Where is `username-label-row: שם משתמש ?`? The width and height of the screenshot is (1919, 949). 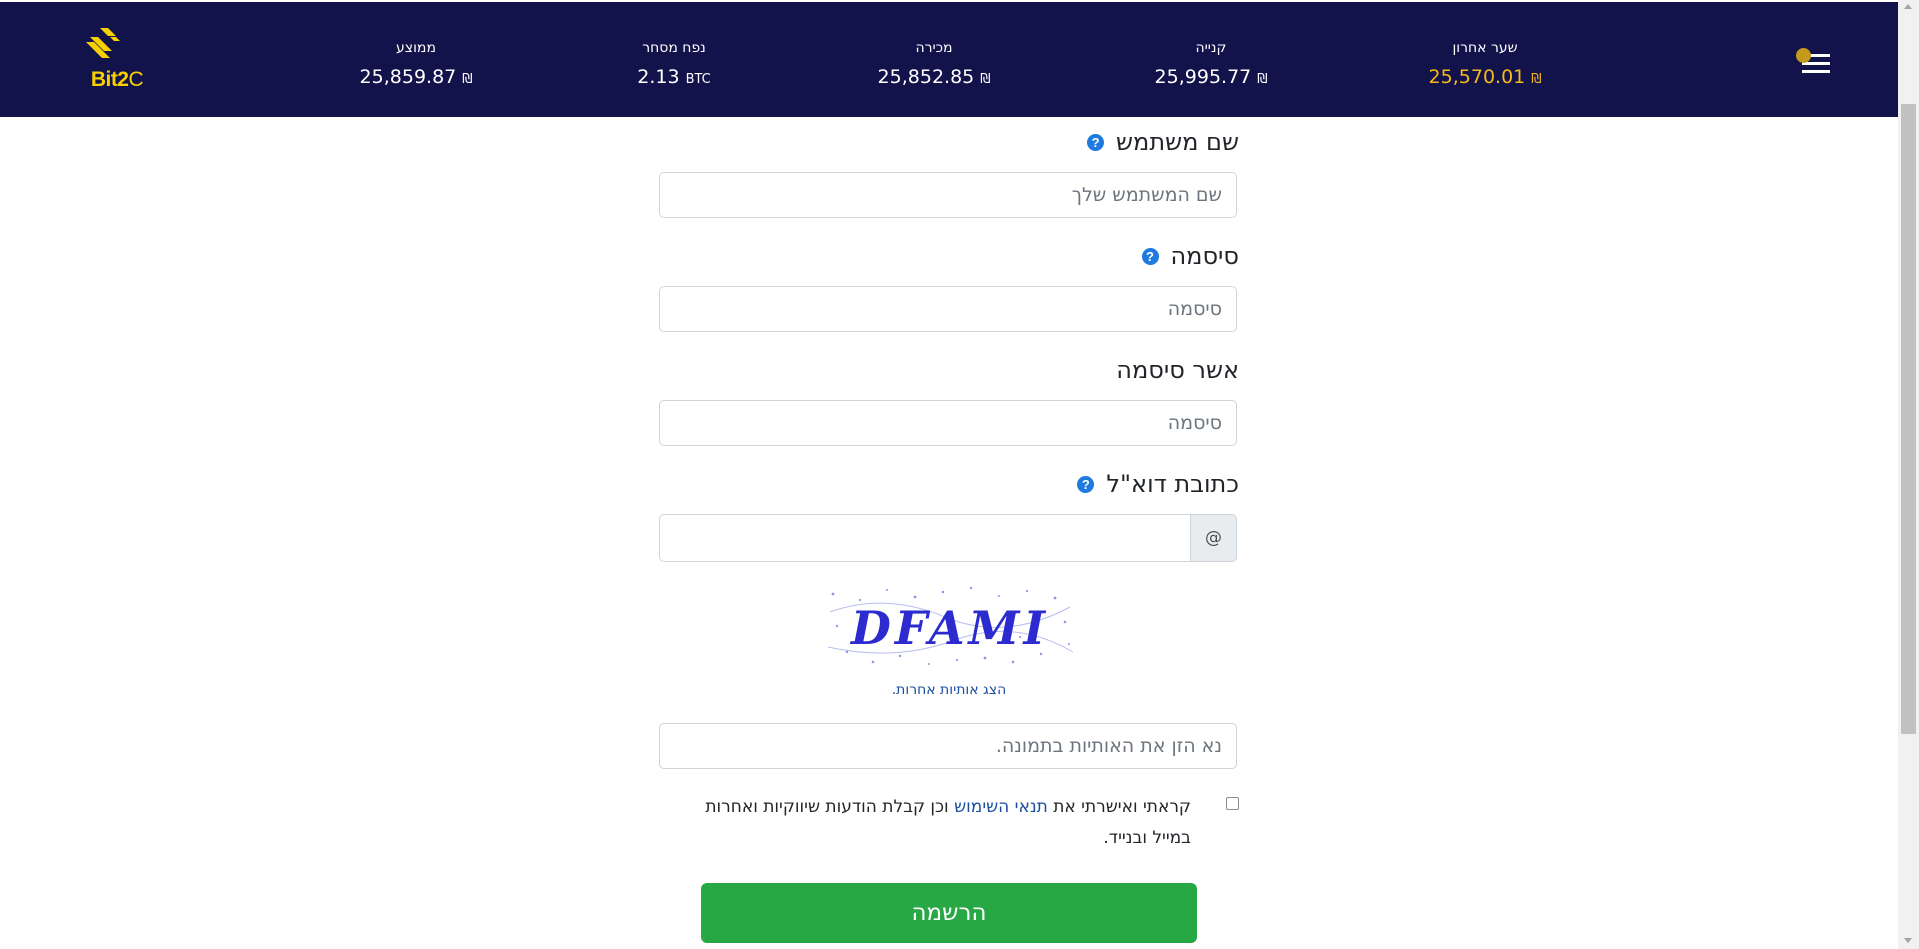 username-label-row: שם משתמש ? is located at coordinates (1163, 142).